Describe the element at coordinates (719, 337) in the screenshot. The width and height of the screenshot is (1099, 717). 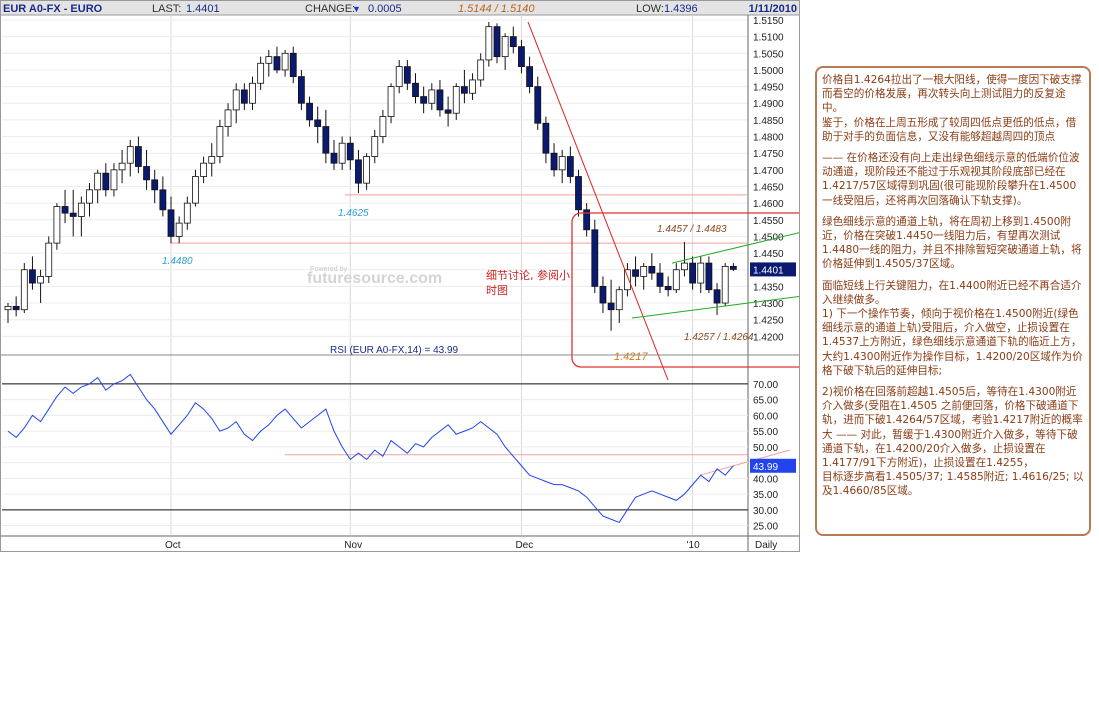
I see `annotation-1-4257: 1.4257 / 1.4264` at that location.